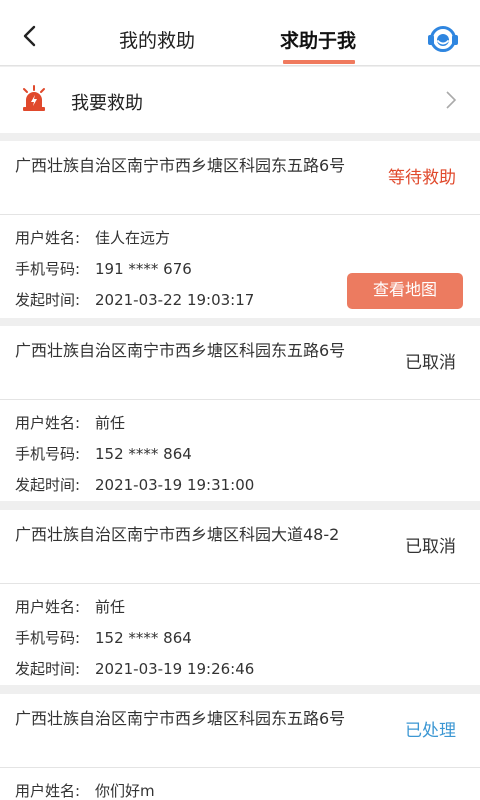 Image resolution: width=480 pixels, height=800 pixels. I want to click on headset-icon, so click(443, 39).